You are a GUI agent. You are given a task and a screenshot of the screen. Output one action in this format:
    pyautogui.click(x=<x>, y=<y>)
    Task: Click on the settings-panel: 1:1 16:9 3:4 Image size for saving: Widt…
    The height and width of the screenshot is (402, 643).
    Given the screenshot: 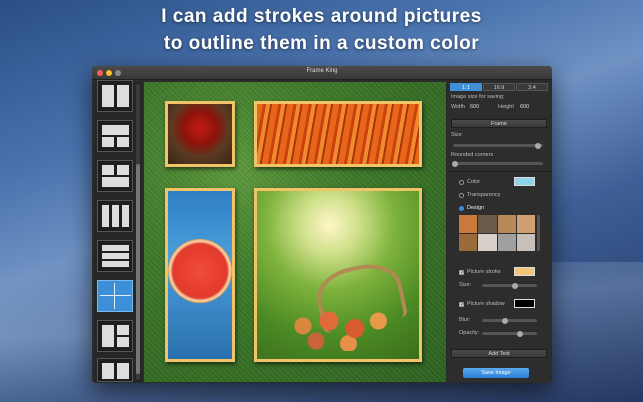 What is the action you would take?
    pyautogui.click(x=499, y=232)
    